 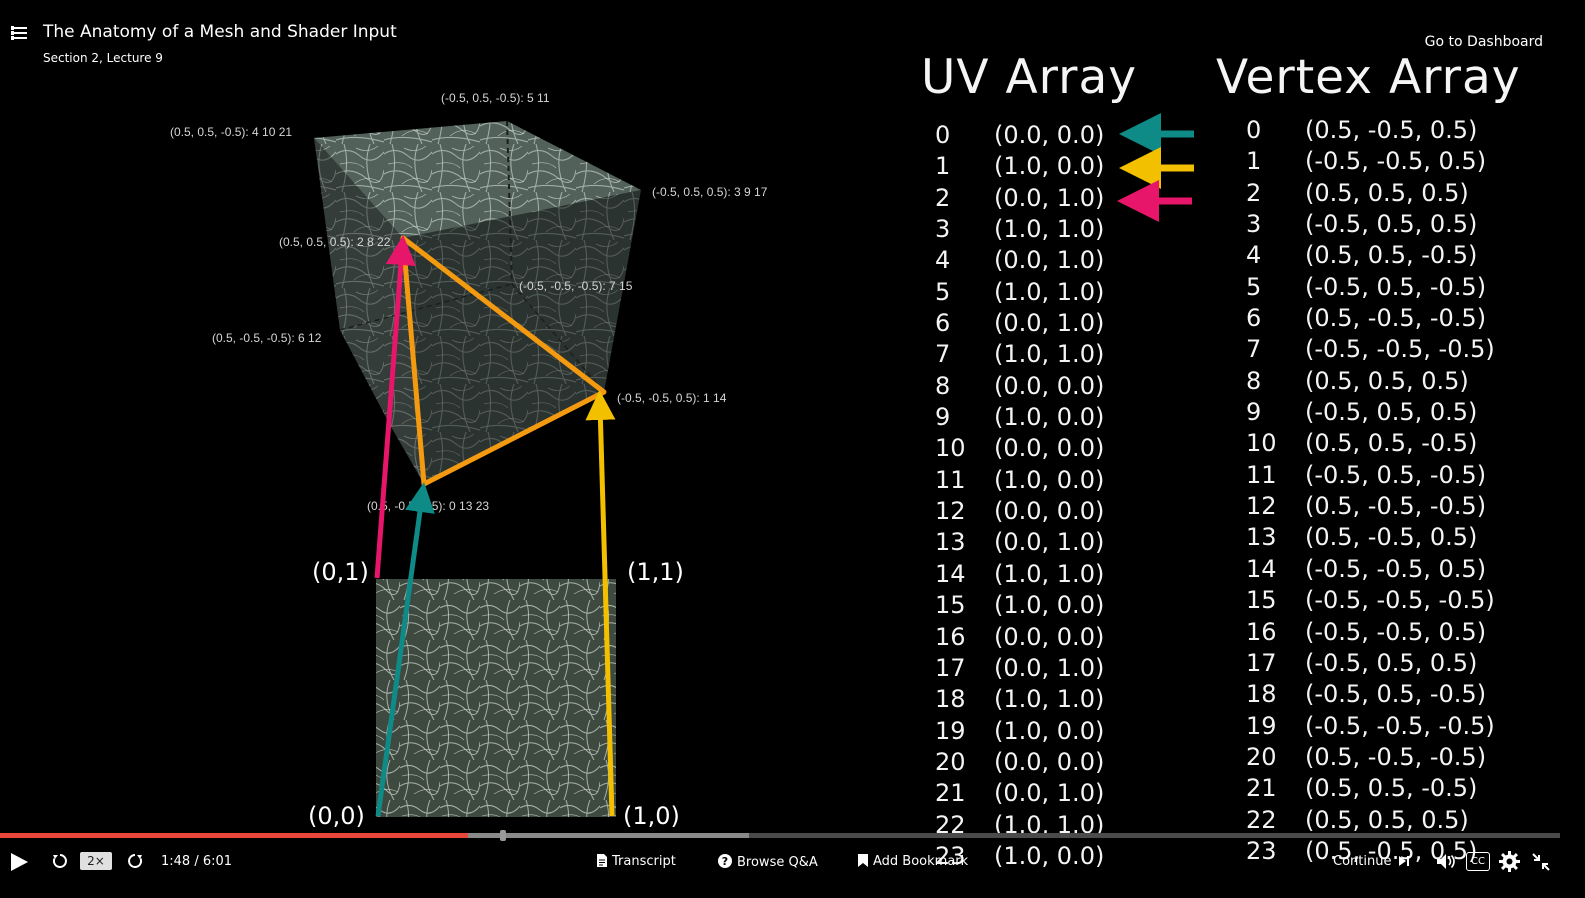 I want to click on array-row-cell: (0.5, -0.5, 0.5), so click(x=1391, y=537).